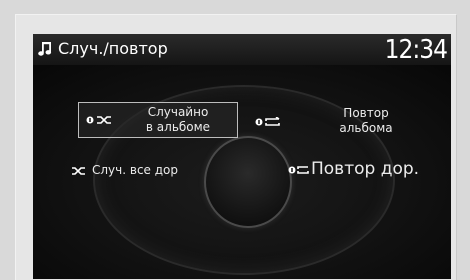 This screenshot has height=280, width=470. Describe the element at coordinates (416, 50) in the screenshot. I see `clock: 12:34` at that location.